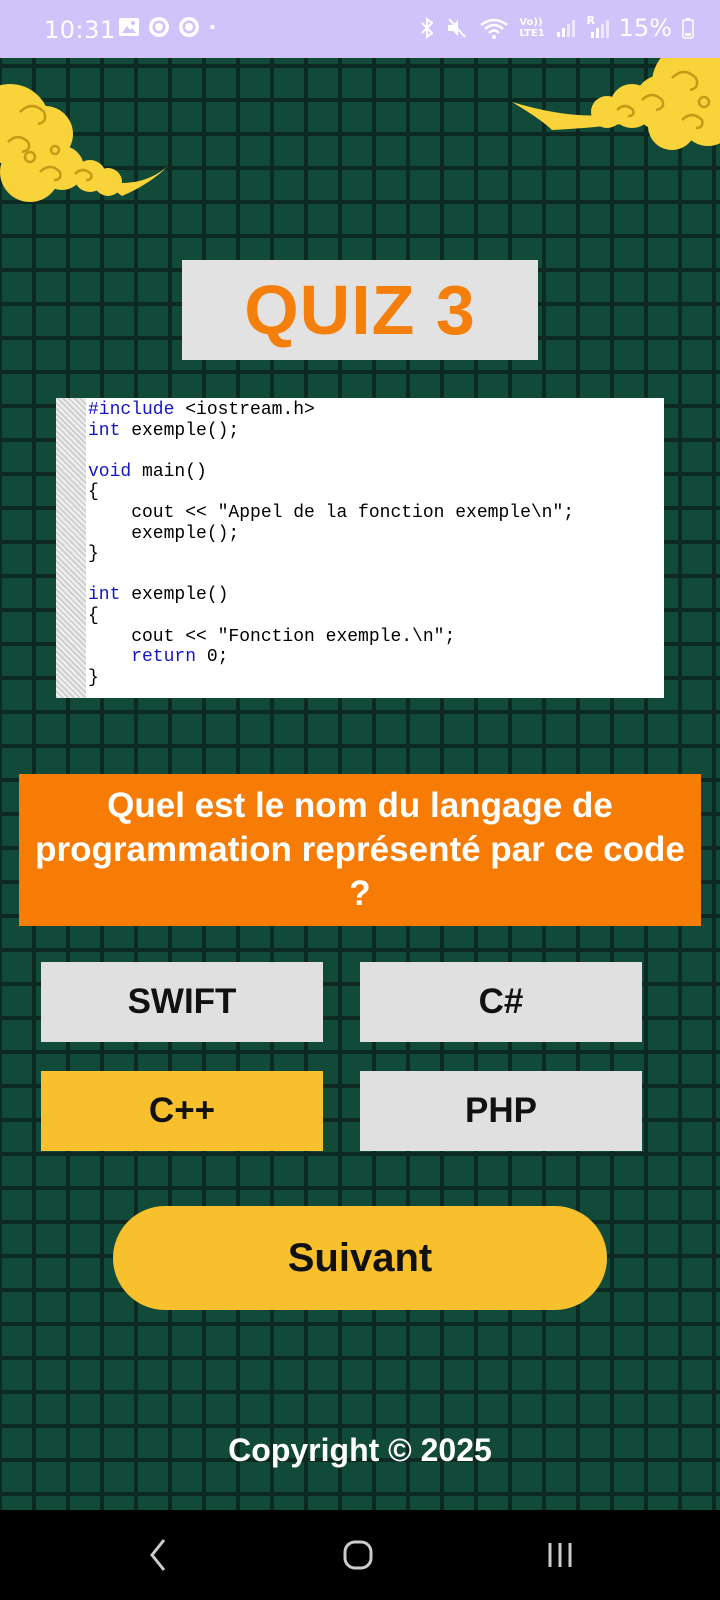 The width and height of the screenshot is (720, 1600). I want to click on code-fragment: <iostream.h>, so click(244, 410).